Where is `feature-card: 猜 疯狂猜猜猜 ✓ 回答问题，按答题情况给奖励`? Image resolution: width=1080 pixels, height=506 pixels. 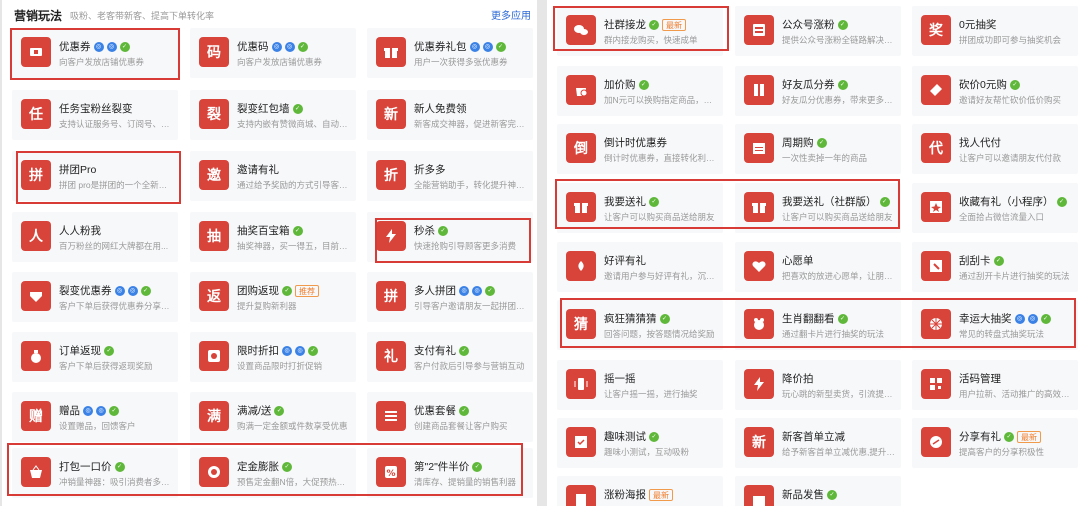 feature-card: 猜 疯狂猜猜猜 ✓ 回答问题，按答题情况给奖励 is located at coordinates (640, 325).